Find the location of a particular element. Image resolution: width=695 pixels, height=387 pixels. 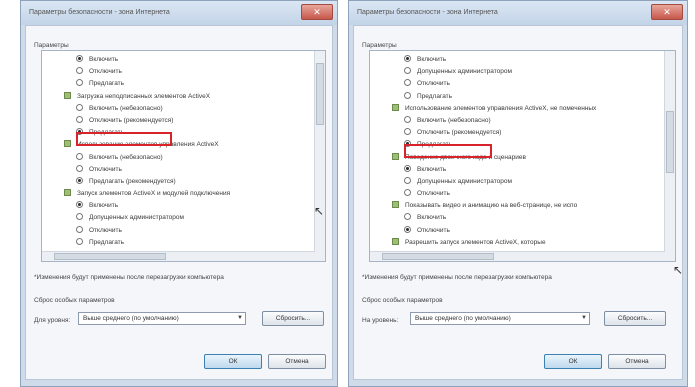

dialog-title: Параметры безопасности - зона Интернета is located at coordinates (427, 12).